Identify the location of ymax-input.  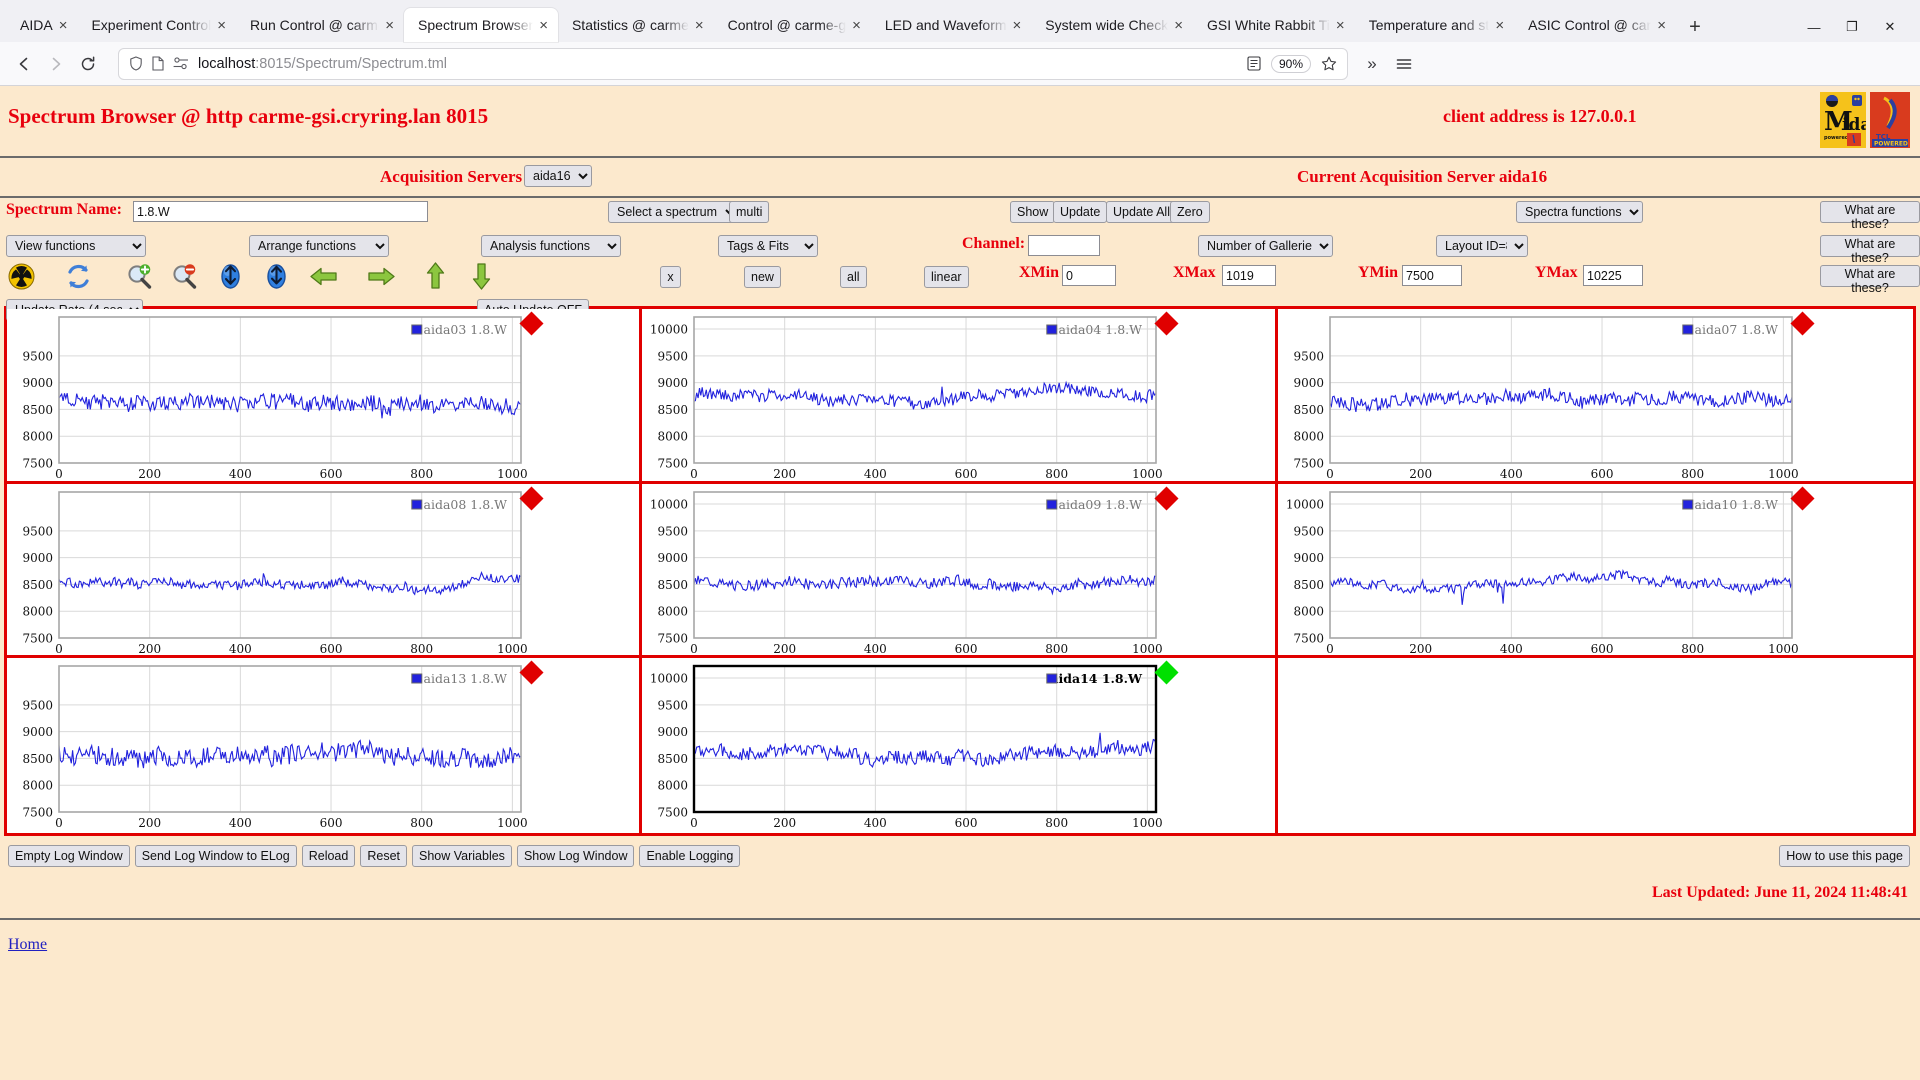
(1613, 275).